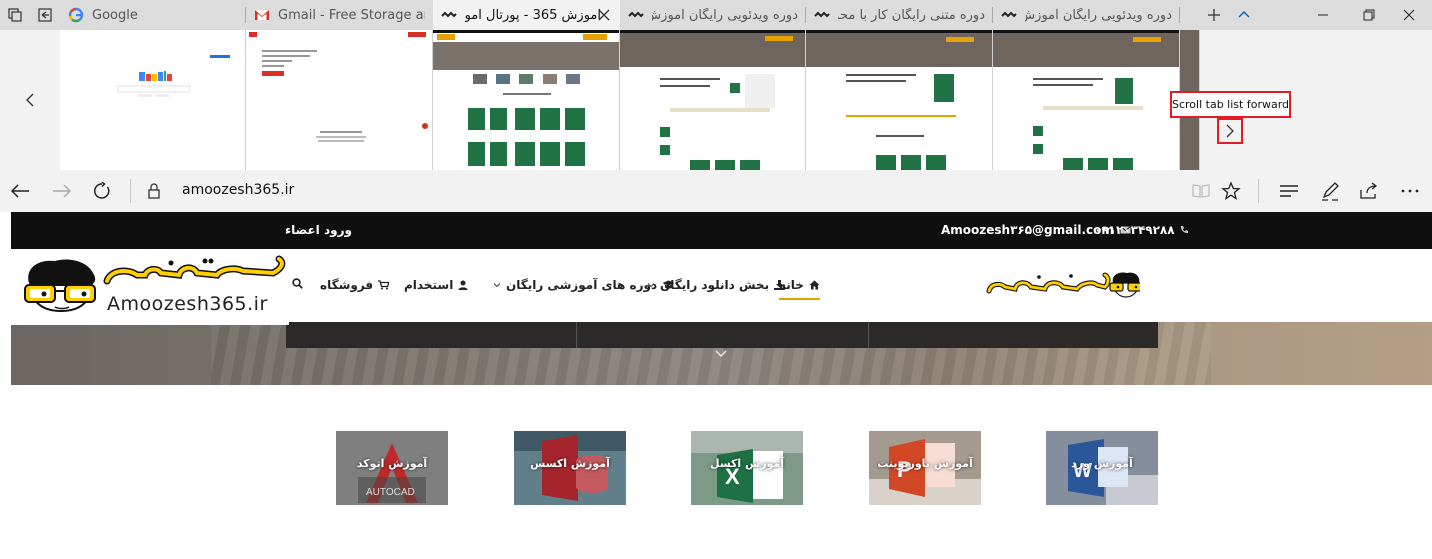 This screenshot has height=559, width=1432. I want to click on chevron-left-icon, so click(30, 100).